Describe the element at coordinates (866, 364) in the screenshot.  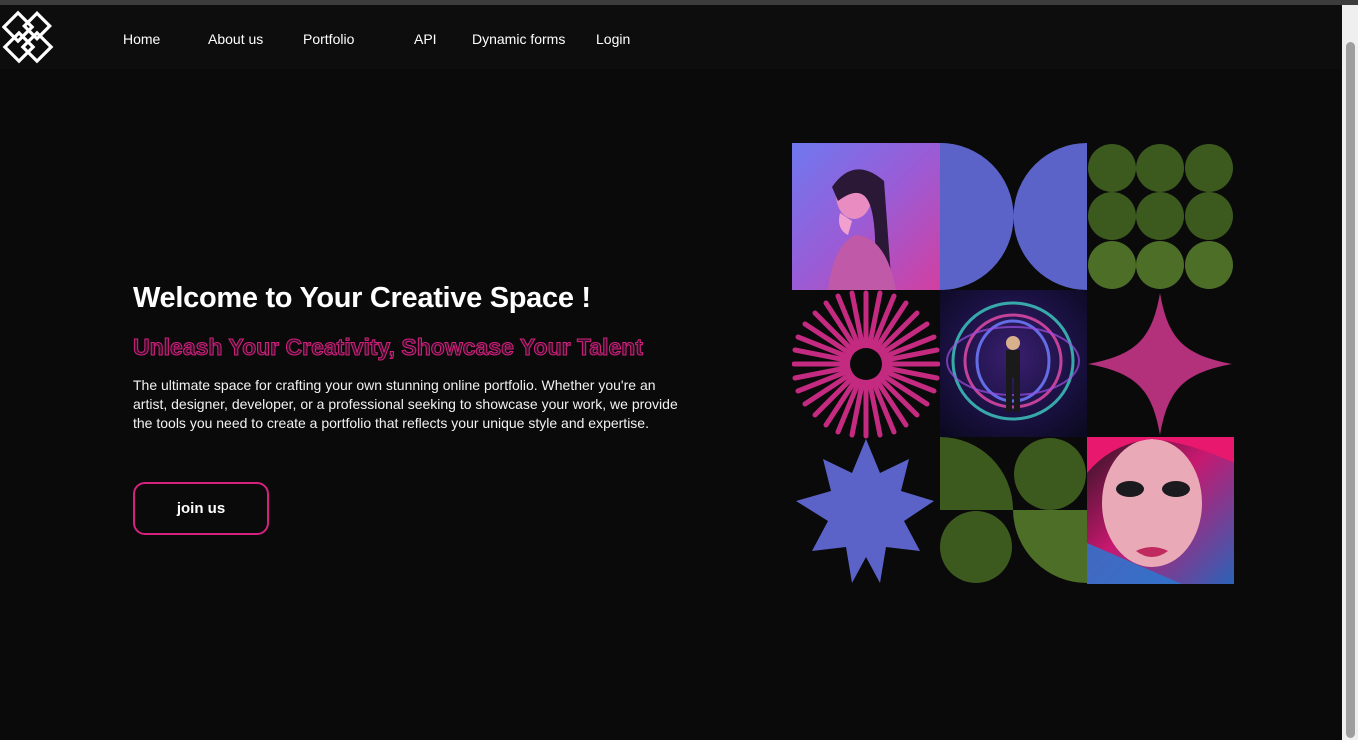
I see `sunburst-icon` at that location.